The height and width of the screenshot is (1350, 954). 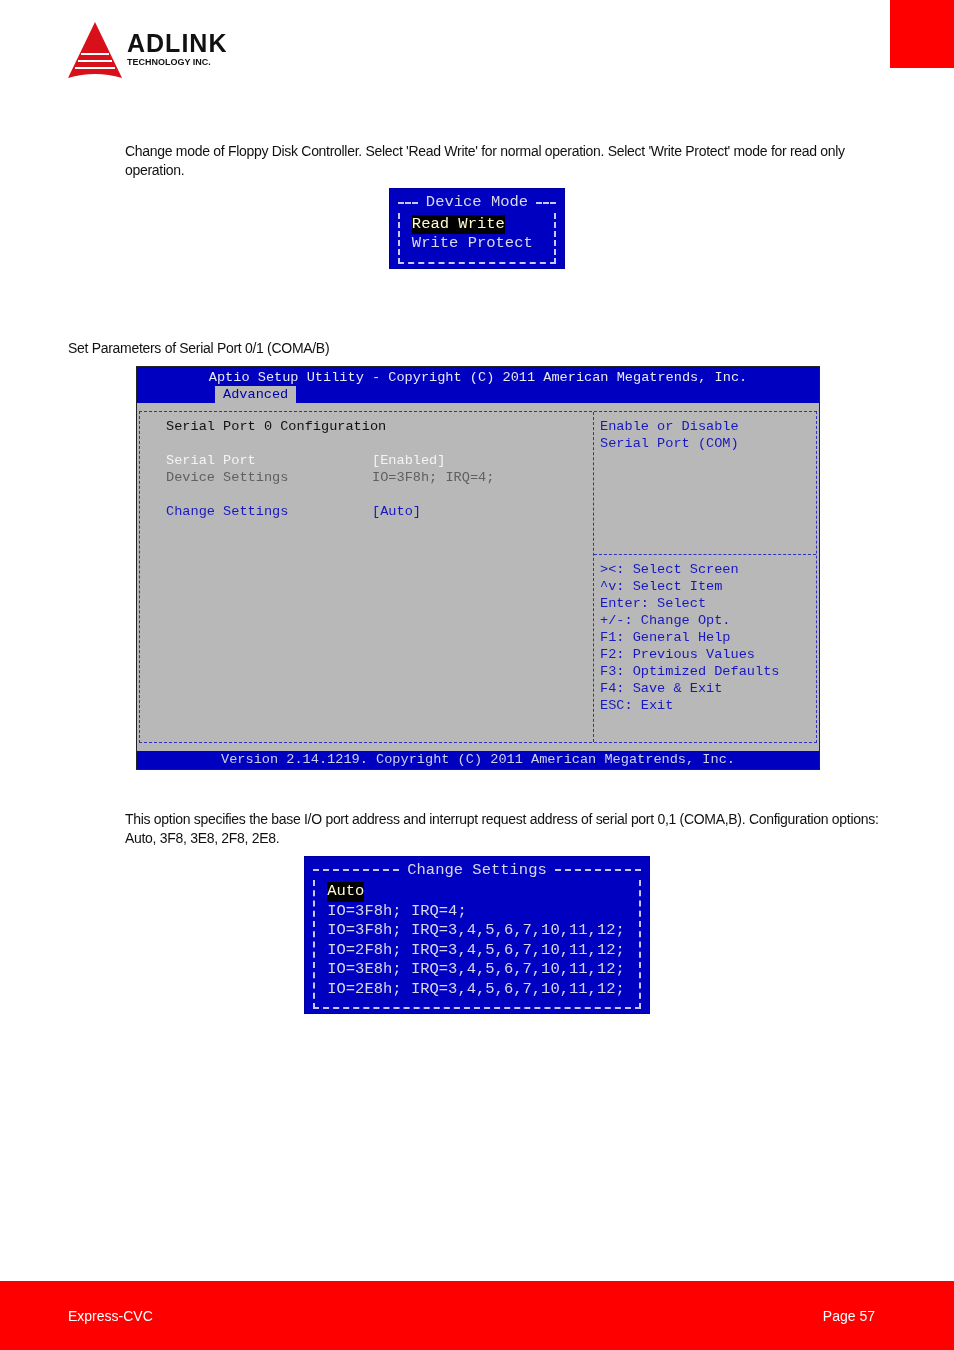 What do you see at coordinates (476, 989) in the screenshot?
I see `popup-option: IO=2E8h; IRQ=3,4,5,6,7,10,11,12;` at bounding box center [476, 989].